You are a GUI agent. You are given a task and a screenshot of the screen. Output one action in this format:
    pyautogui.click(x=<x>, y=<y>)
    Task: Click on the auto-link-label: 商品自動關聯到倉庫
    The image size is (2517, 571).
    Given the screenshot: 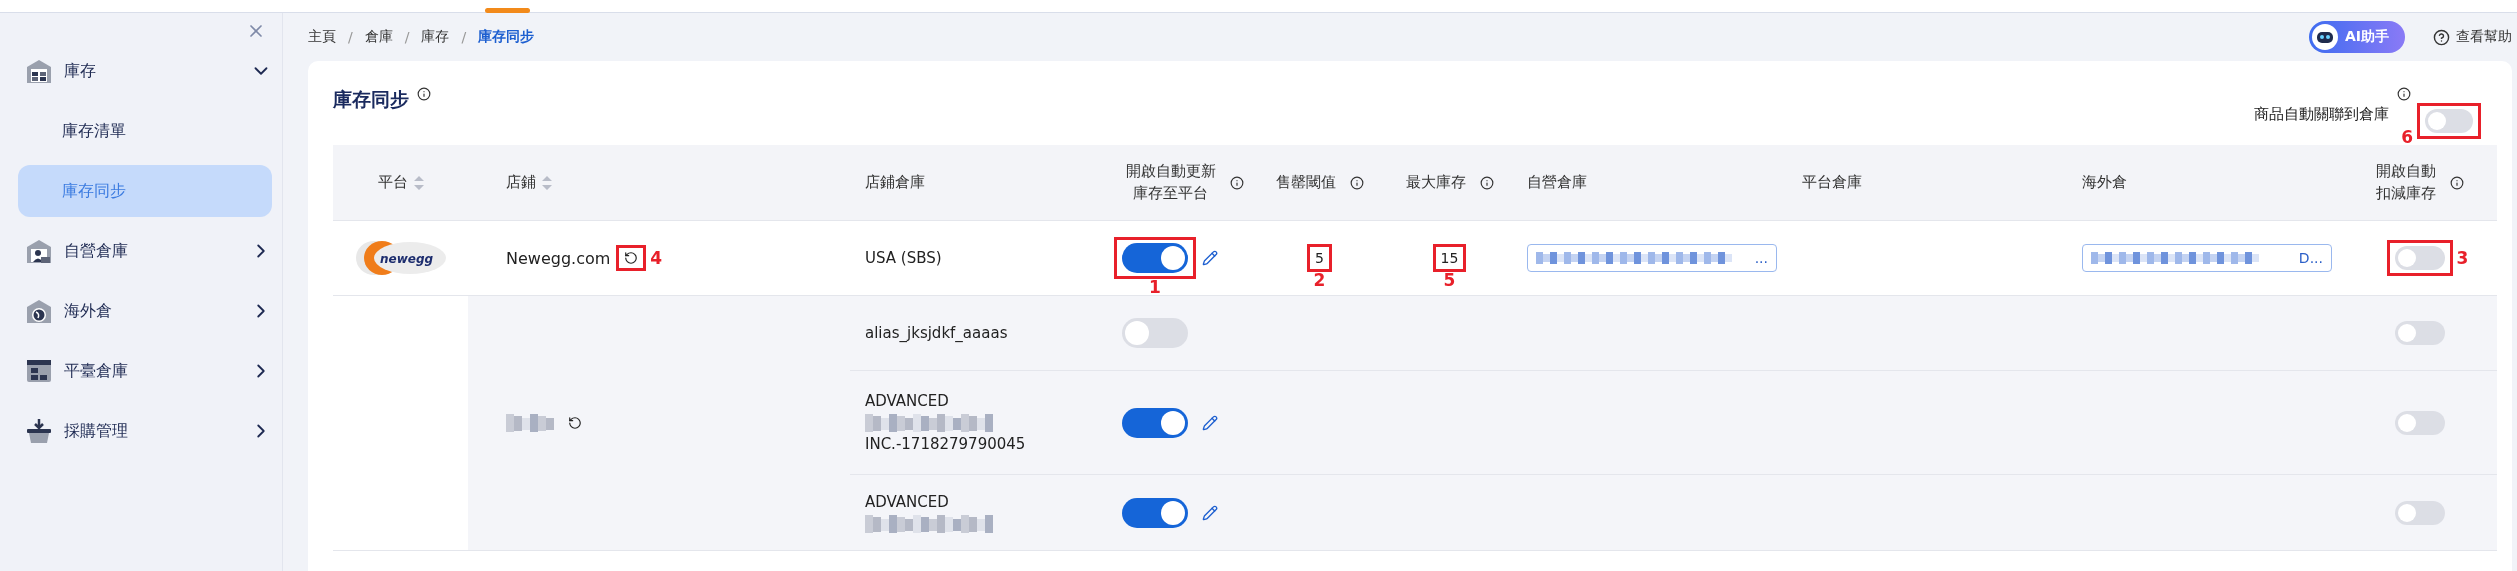 What is the action you would take?
    pyautogui.click(x=2321, y=114)
    